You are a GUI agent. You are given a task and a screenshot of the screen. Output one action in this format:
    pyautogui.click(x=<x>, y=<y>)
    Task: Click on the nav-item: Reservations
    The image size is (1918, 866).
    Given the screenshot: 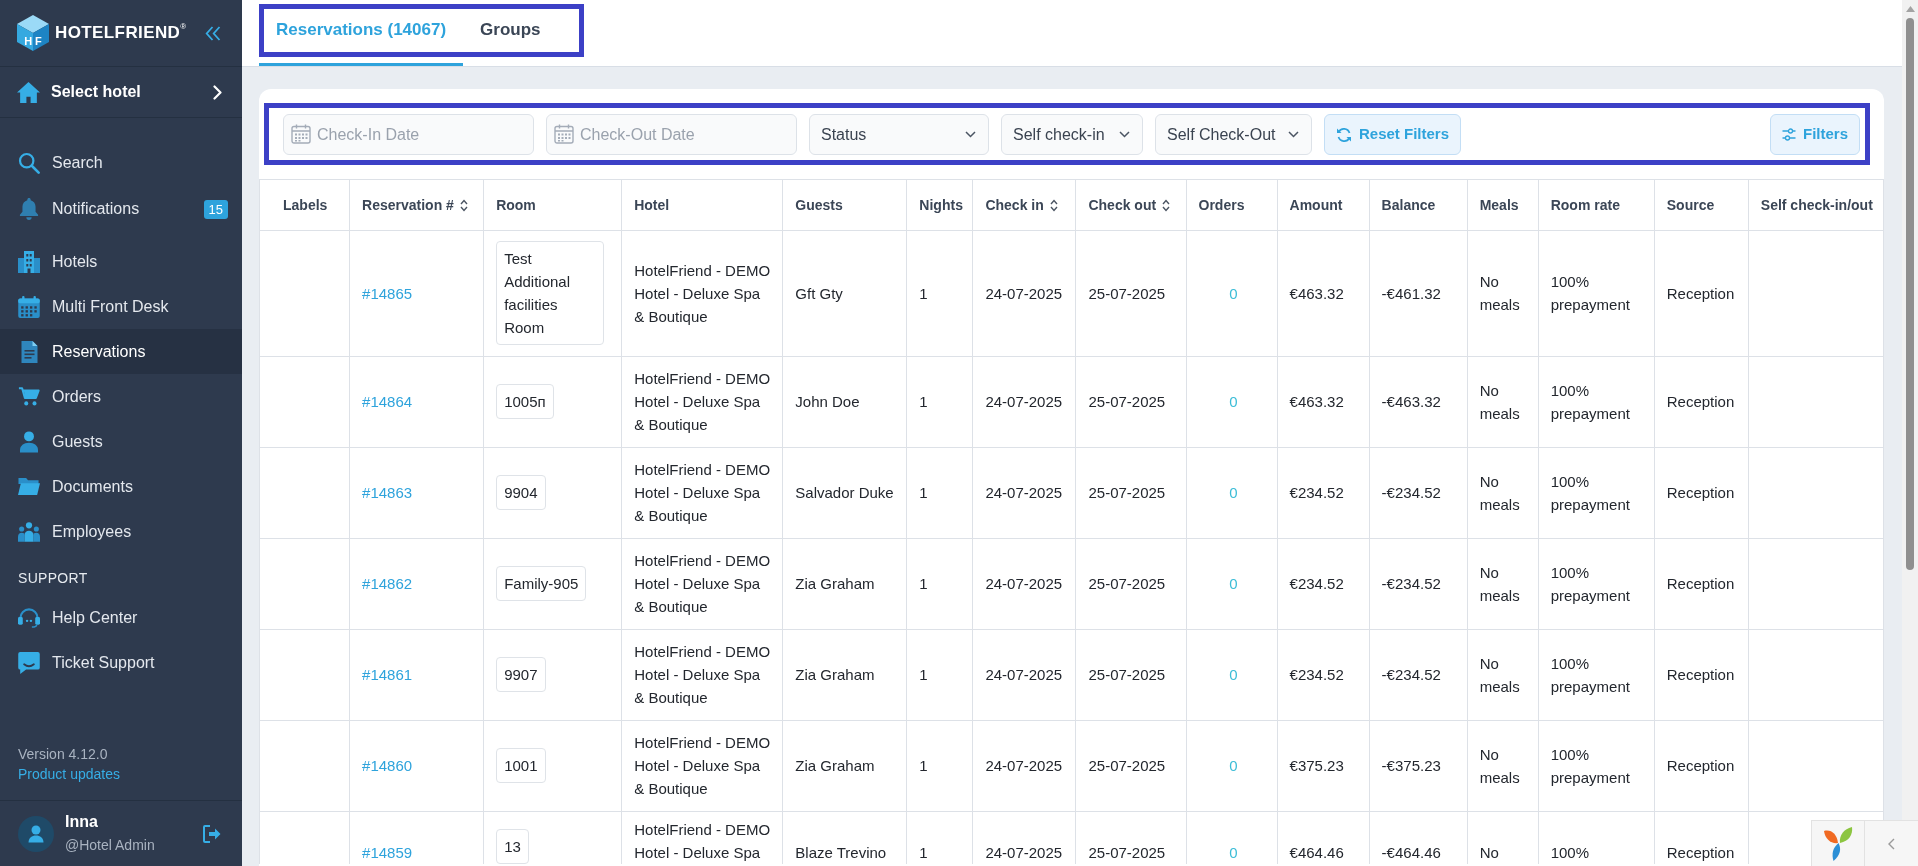 What is the action you would take?
    pyautogui.click(x=121, y=351)
    